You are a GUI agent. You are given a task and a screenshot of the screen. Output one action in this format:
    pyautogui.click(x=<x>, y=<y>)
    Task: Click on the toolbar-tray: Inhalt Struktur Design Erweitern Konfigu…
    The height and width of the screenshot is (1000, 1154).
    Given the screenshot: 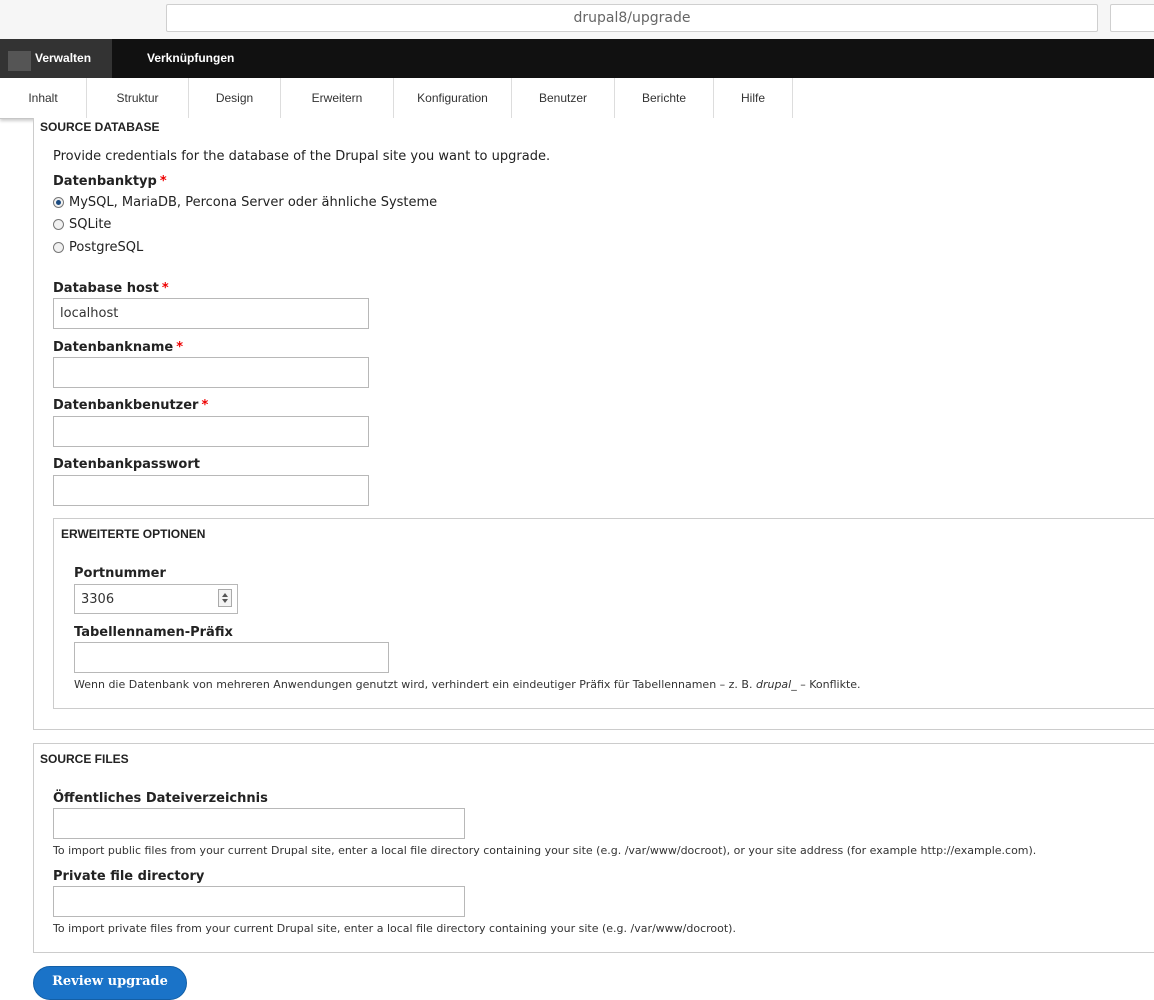 What is the action you would take?
    pyautogui.click(x=577, y=98)
    